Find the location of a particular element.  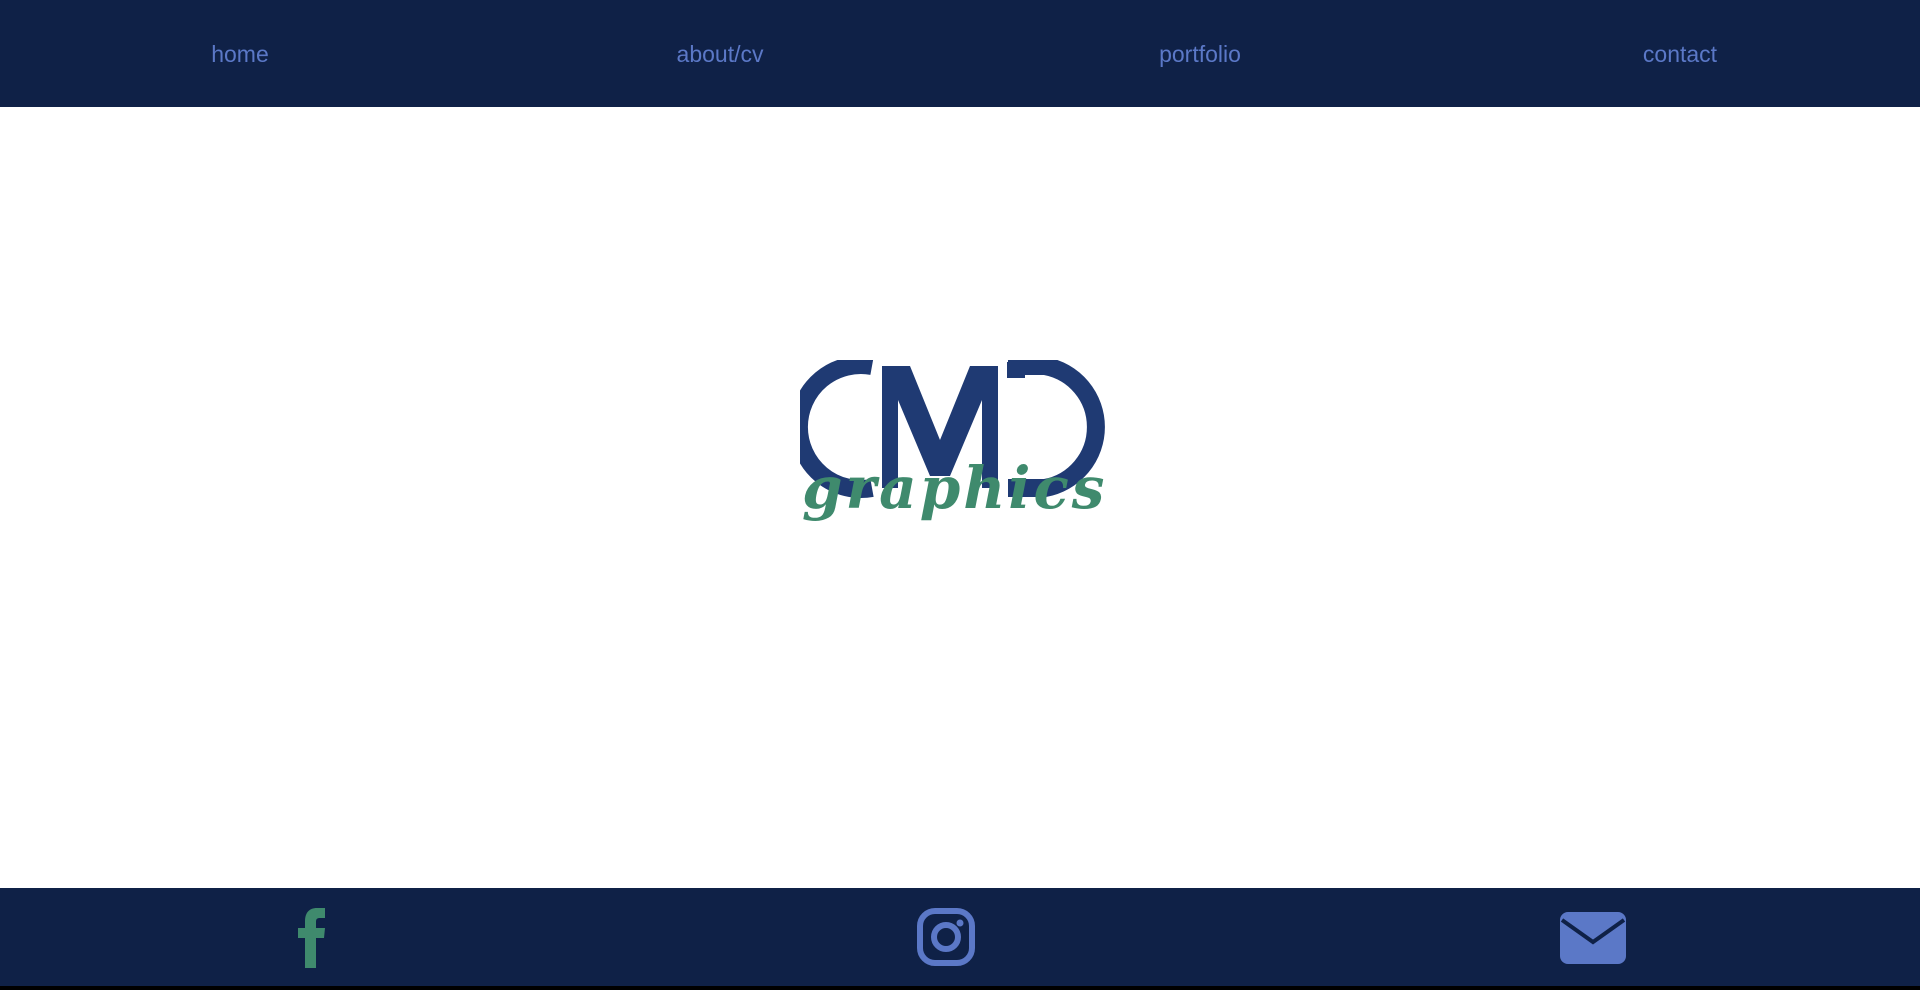

nav-contact-link: contact is located at coordinates (1680, 54).